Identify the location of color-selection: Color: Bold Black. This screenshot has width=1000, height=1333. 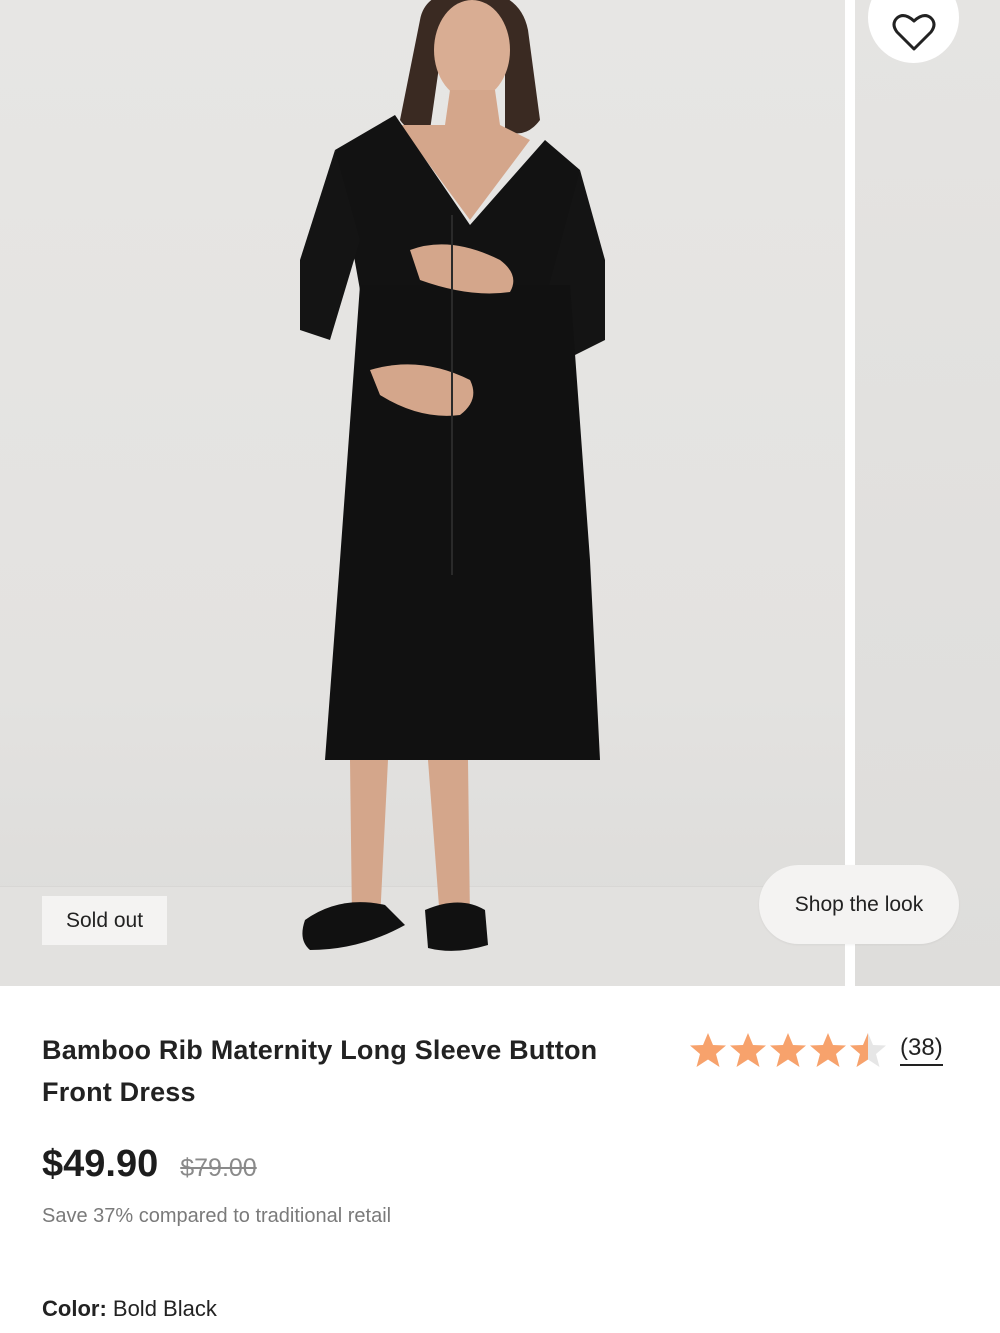
(129, 1309).